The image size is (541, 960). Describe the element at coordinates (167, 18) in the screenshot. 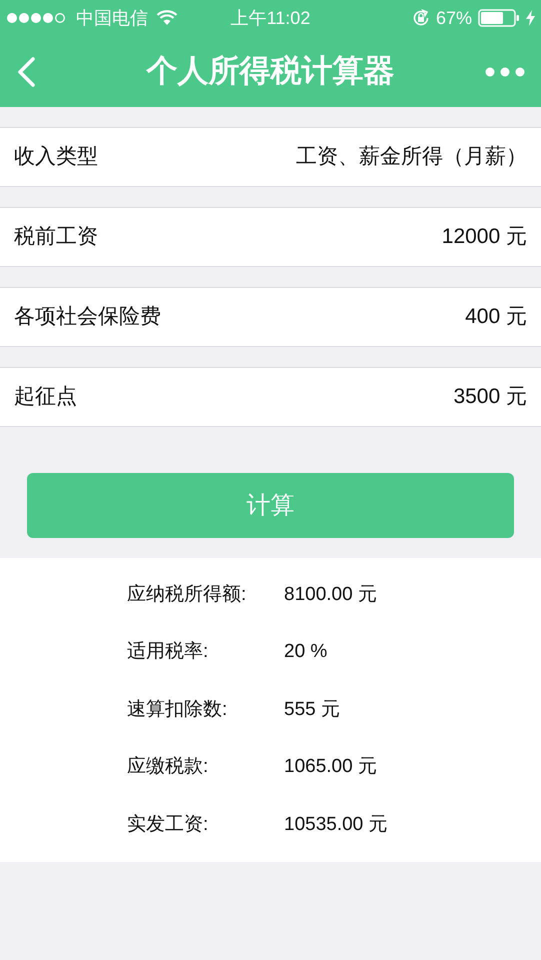

I see `wifi-icon` at that location.